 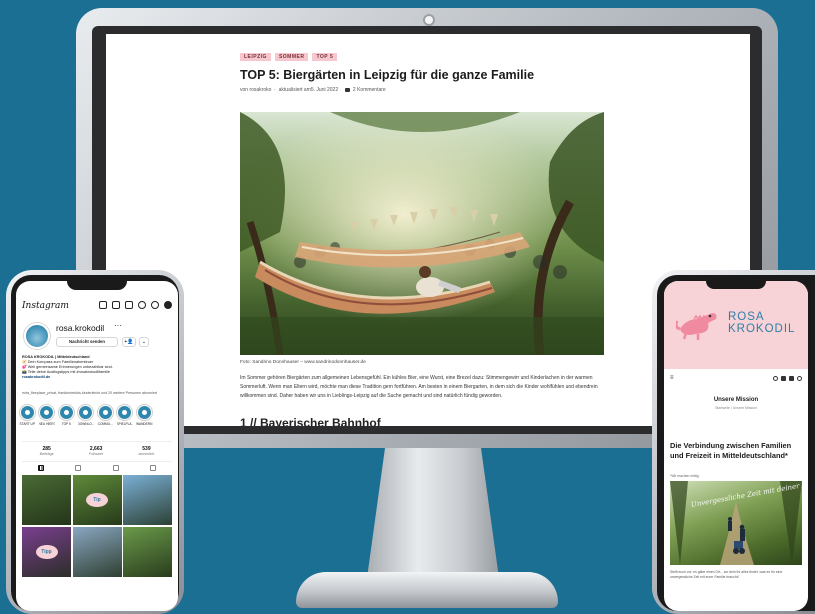 What do you see at coordinates (325, 57) in the screenshot?
I see `tag-top5: TOP 5` at bounding box center [325, 57].